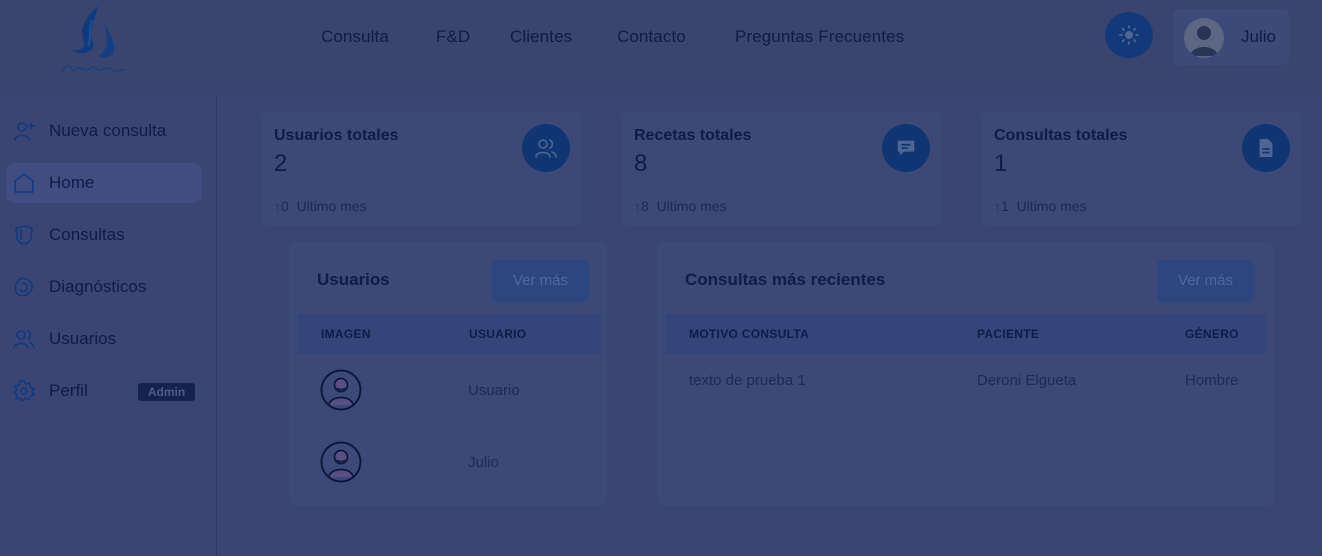 This screenshot has width=1322, height=556. Describe the element at coordinates (281, 163) in the screenshot. I see `stat-value: 2` at that location.